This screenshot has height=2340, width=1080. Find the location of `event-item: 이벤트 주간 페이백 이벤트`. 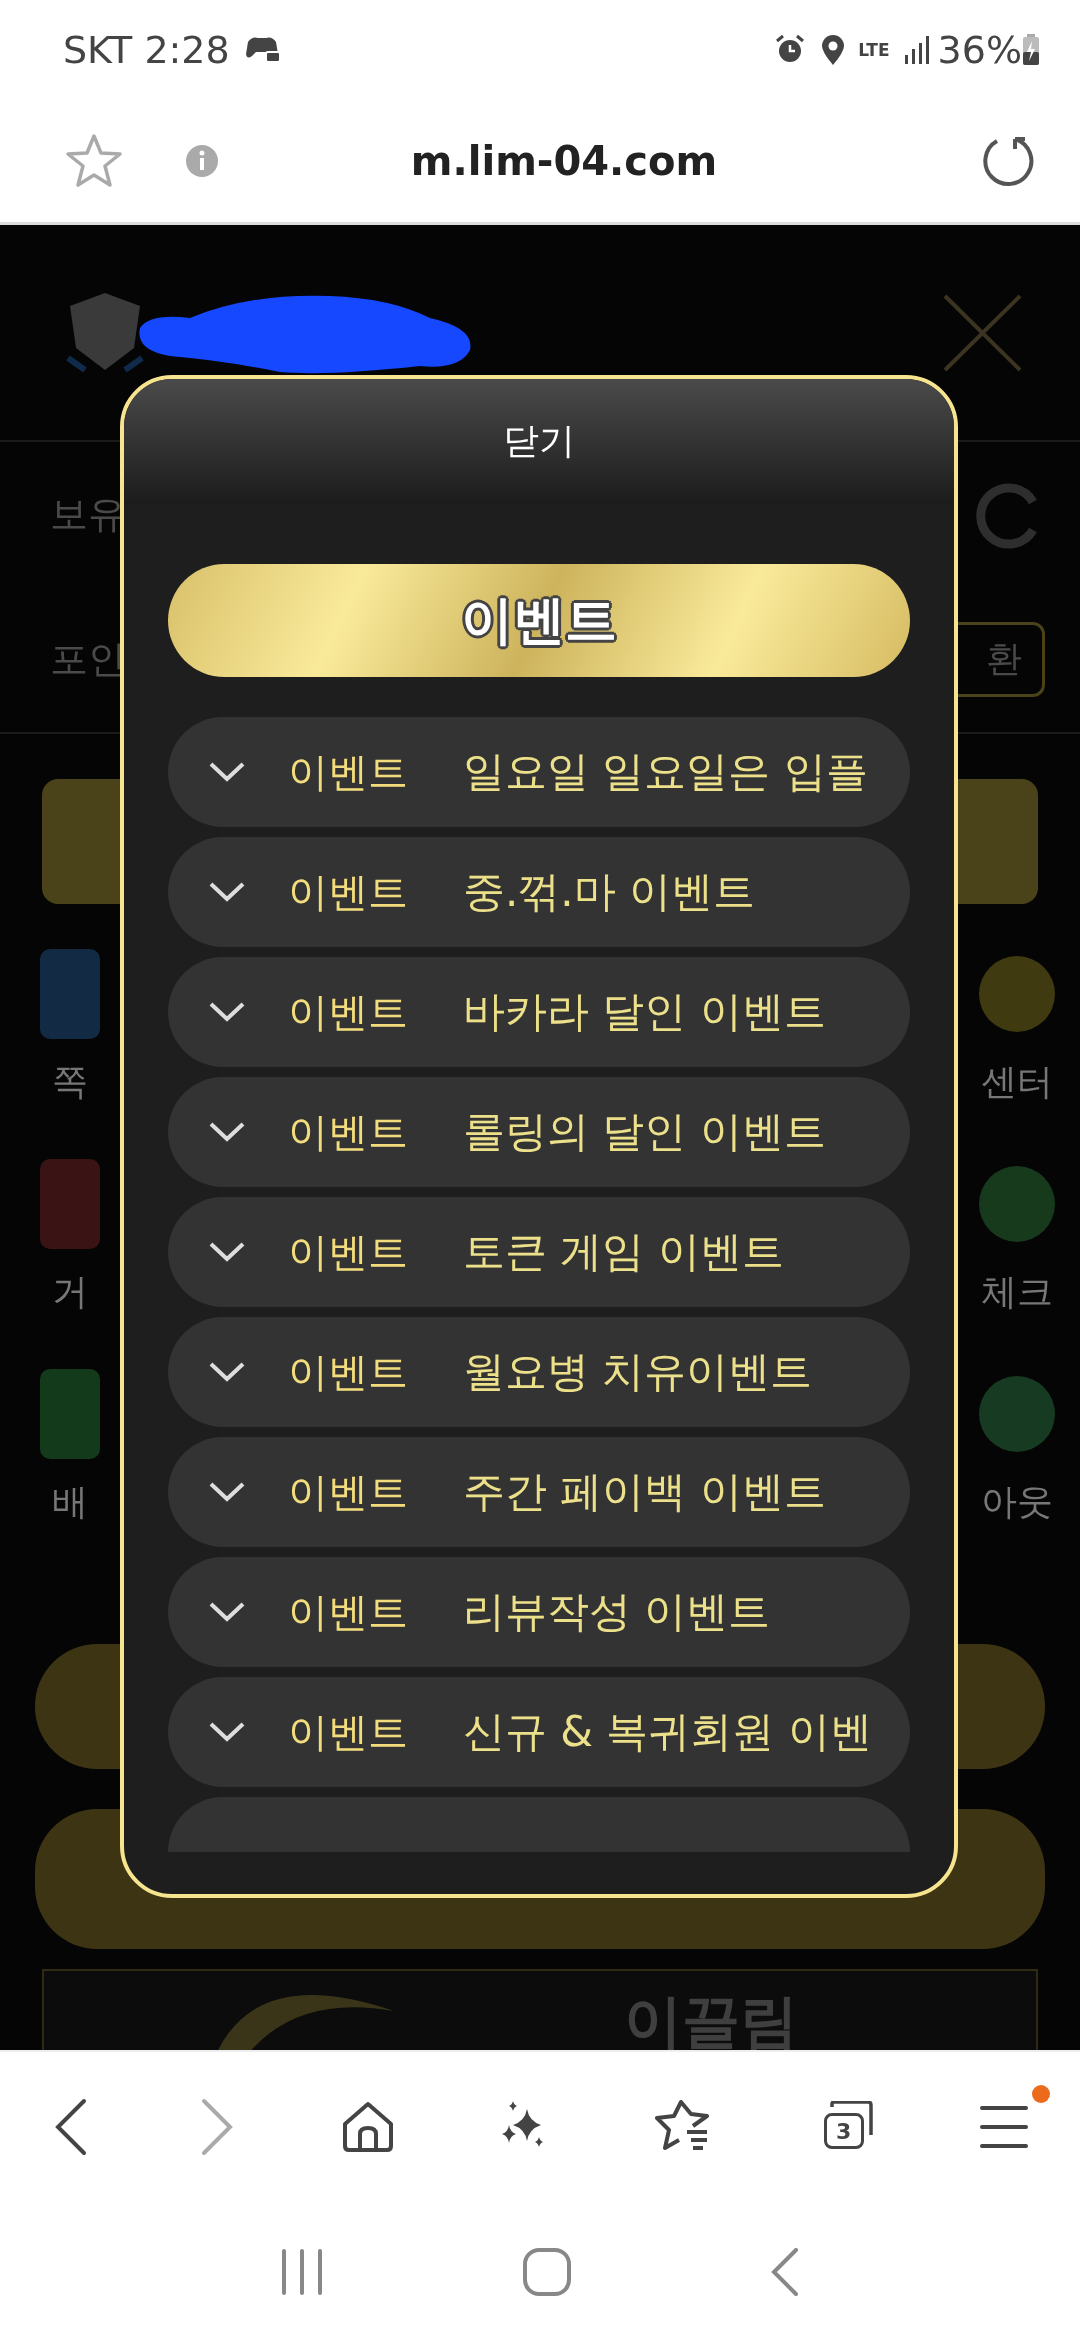

event-item: 이벤트 주간 페이백 이벤트 is located at coordinates (539, 1492).